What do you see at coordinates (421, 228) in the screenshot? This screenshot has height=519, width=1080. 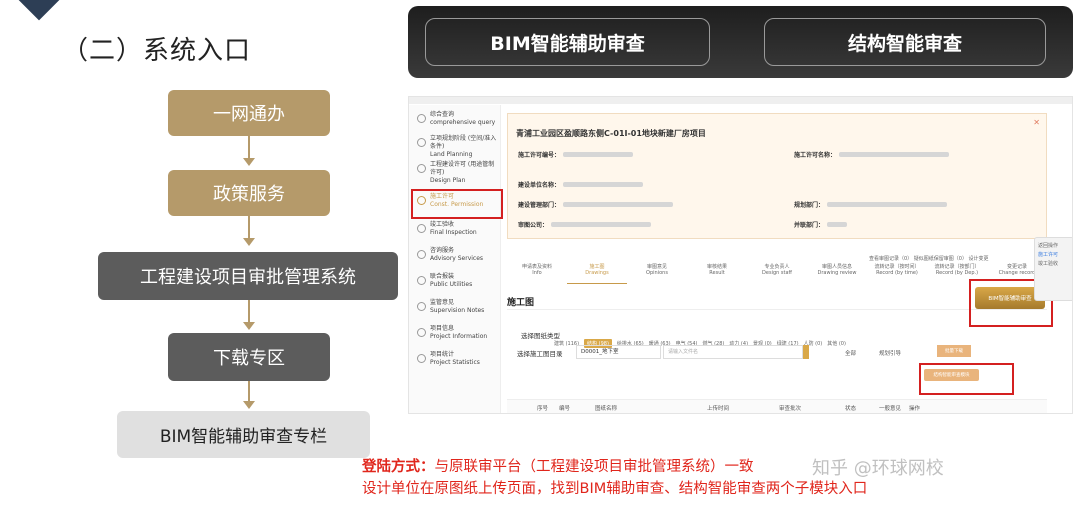 I see `mail-icon` at bounding box center [421, 228].